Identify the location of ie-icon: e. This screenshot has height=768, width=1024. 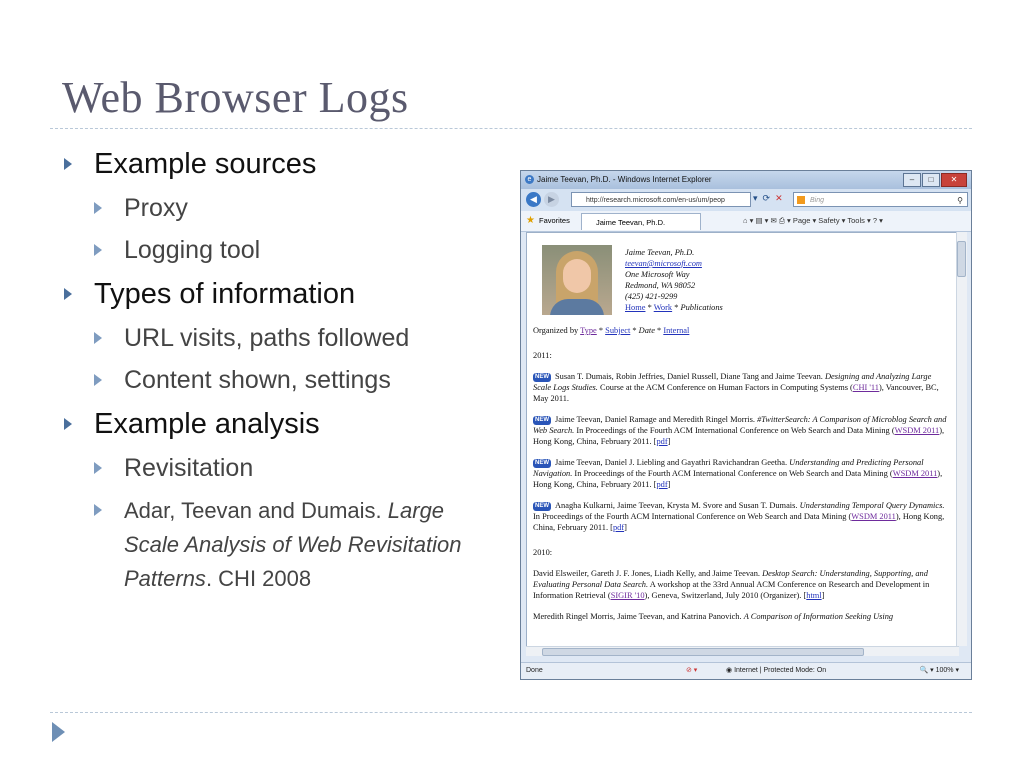
(529, 179).